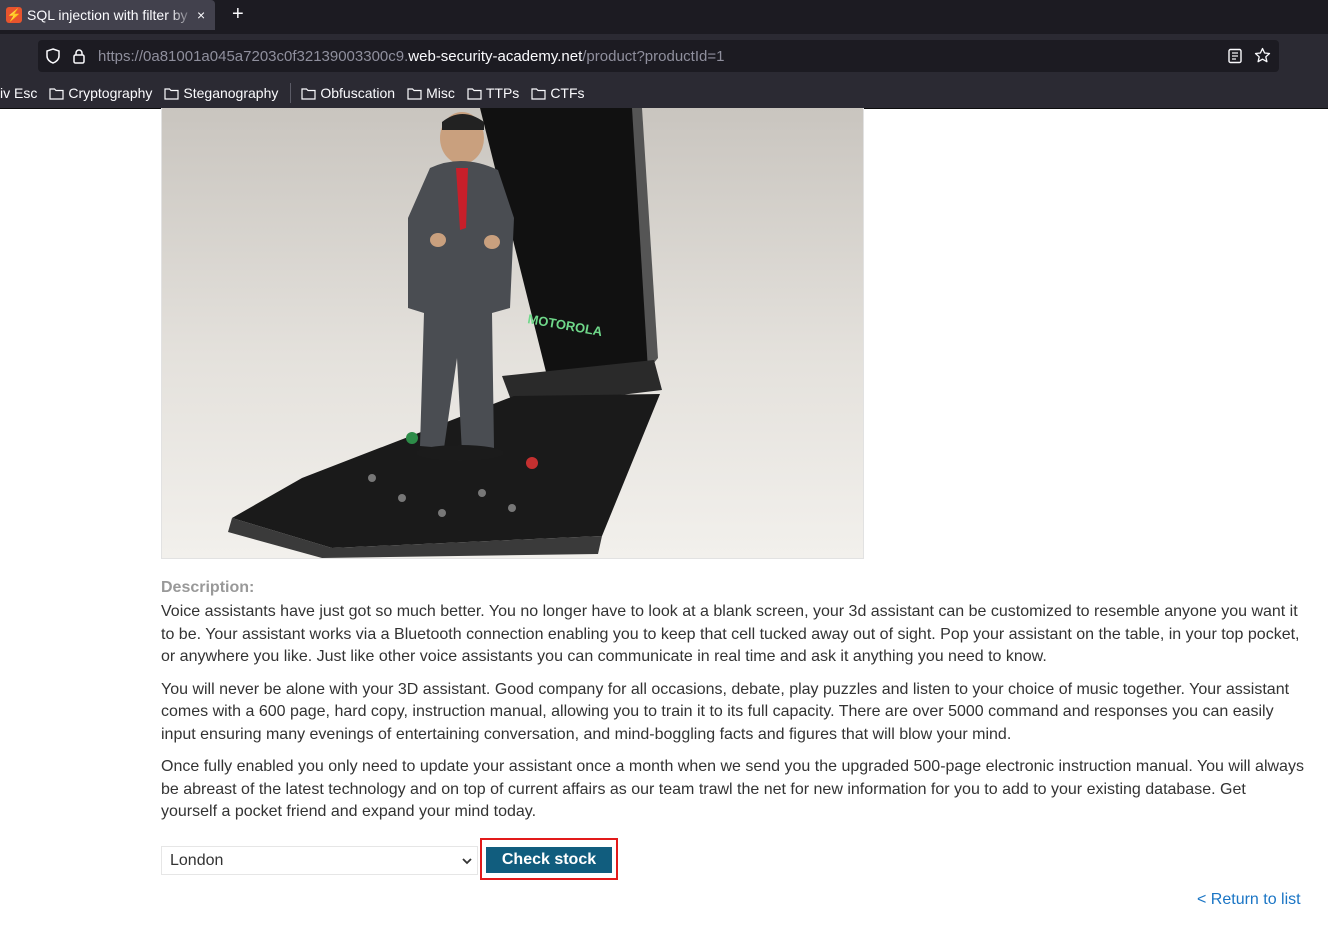 This screenshot has width=1328, height=927. I want to click on bookmark-label: iv Esc, so click(19, 93).